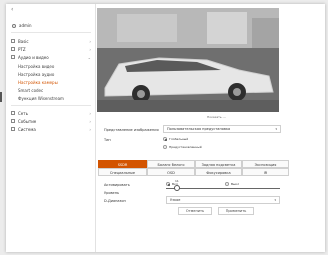  What do you see at coordinates (265, 164) in the screenshot?
I see `tab-exposure: Экспозиция` at bounding box center [265, 164].